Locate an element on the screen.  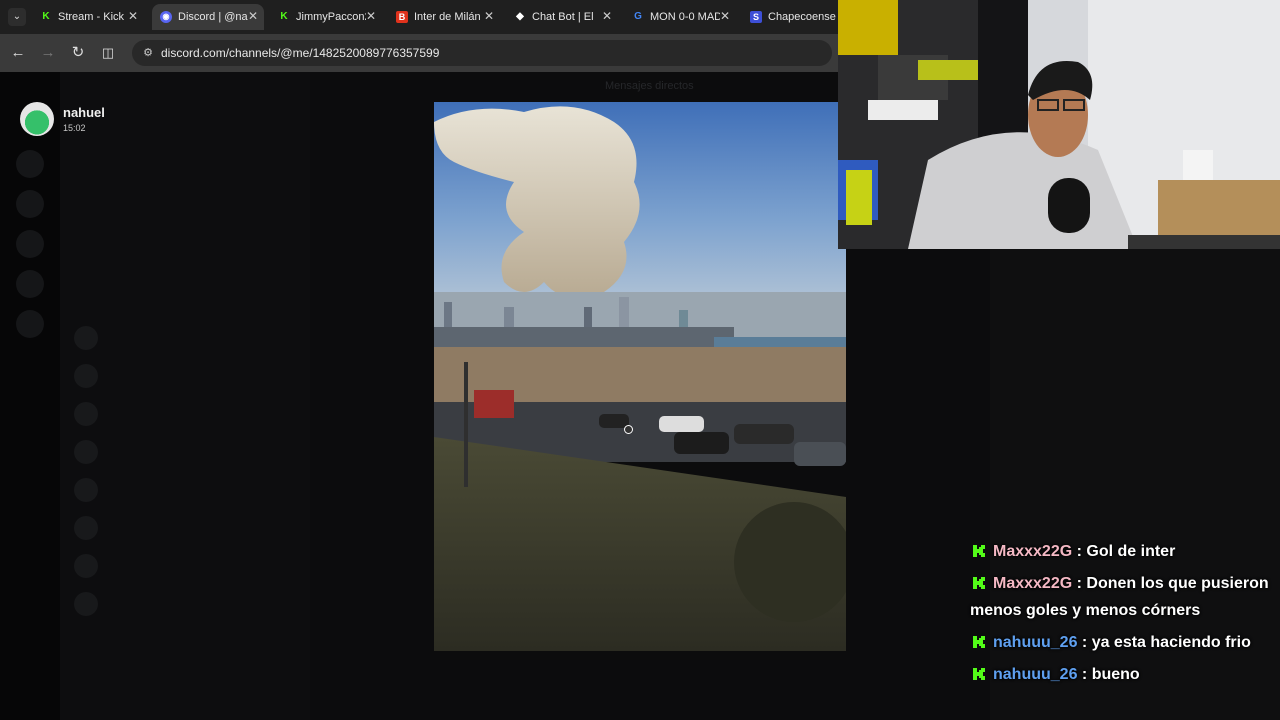
tab-mon-mad: G MON 0-0 MAD ✕ is located at coordinates (680, 17).